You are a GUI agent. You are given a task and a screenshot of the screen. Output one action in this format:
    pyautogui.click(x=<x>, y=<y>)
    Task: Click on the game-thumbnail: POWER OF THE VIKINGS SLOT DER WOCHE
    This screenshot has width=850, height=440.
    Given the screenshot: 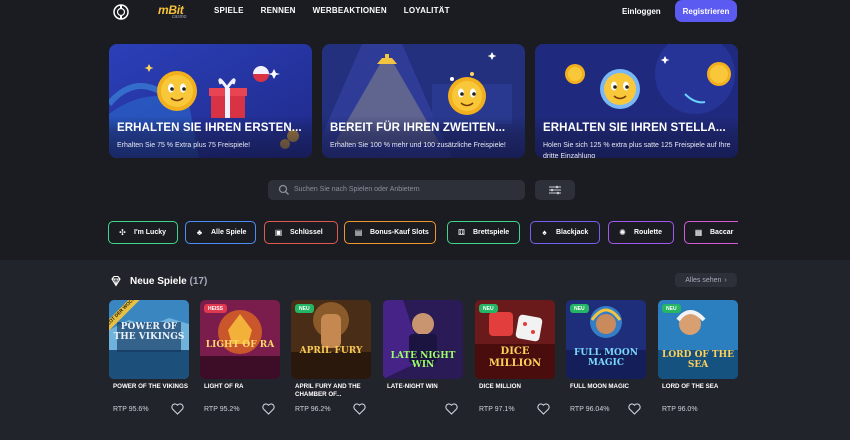 What is the action you would take?
    pyautogui.click(x=149, y=339)
    